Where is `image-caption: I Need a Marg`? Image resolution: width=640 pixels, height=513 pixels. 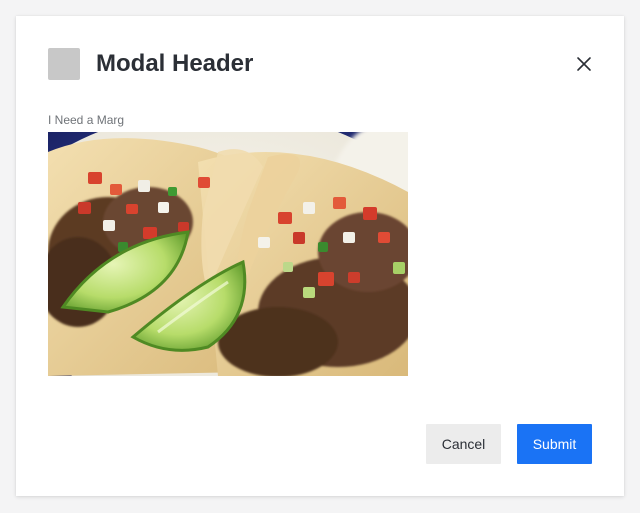 image-caption: I Need a Marg is located at coordinates (86, 120).